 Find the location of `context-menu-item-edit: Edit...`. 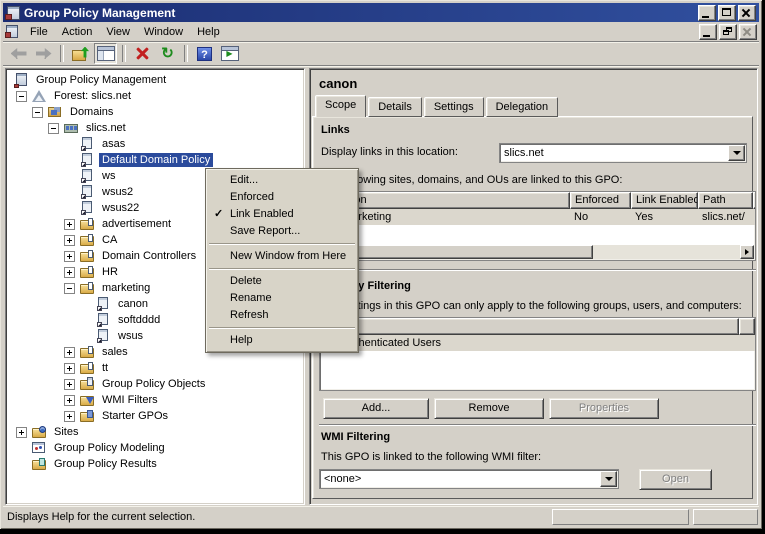

context-menu-item-edit: Edit... is located at coordinates (282, 180).